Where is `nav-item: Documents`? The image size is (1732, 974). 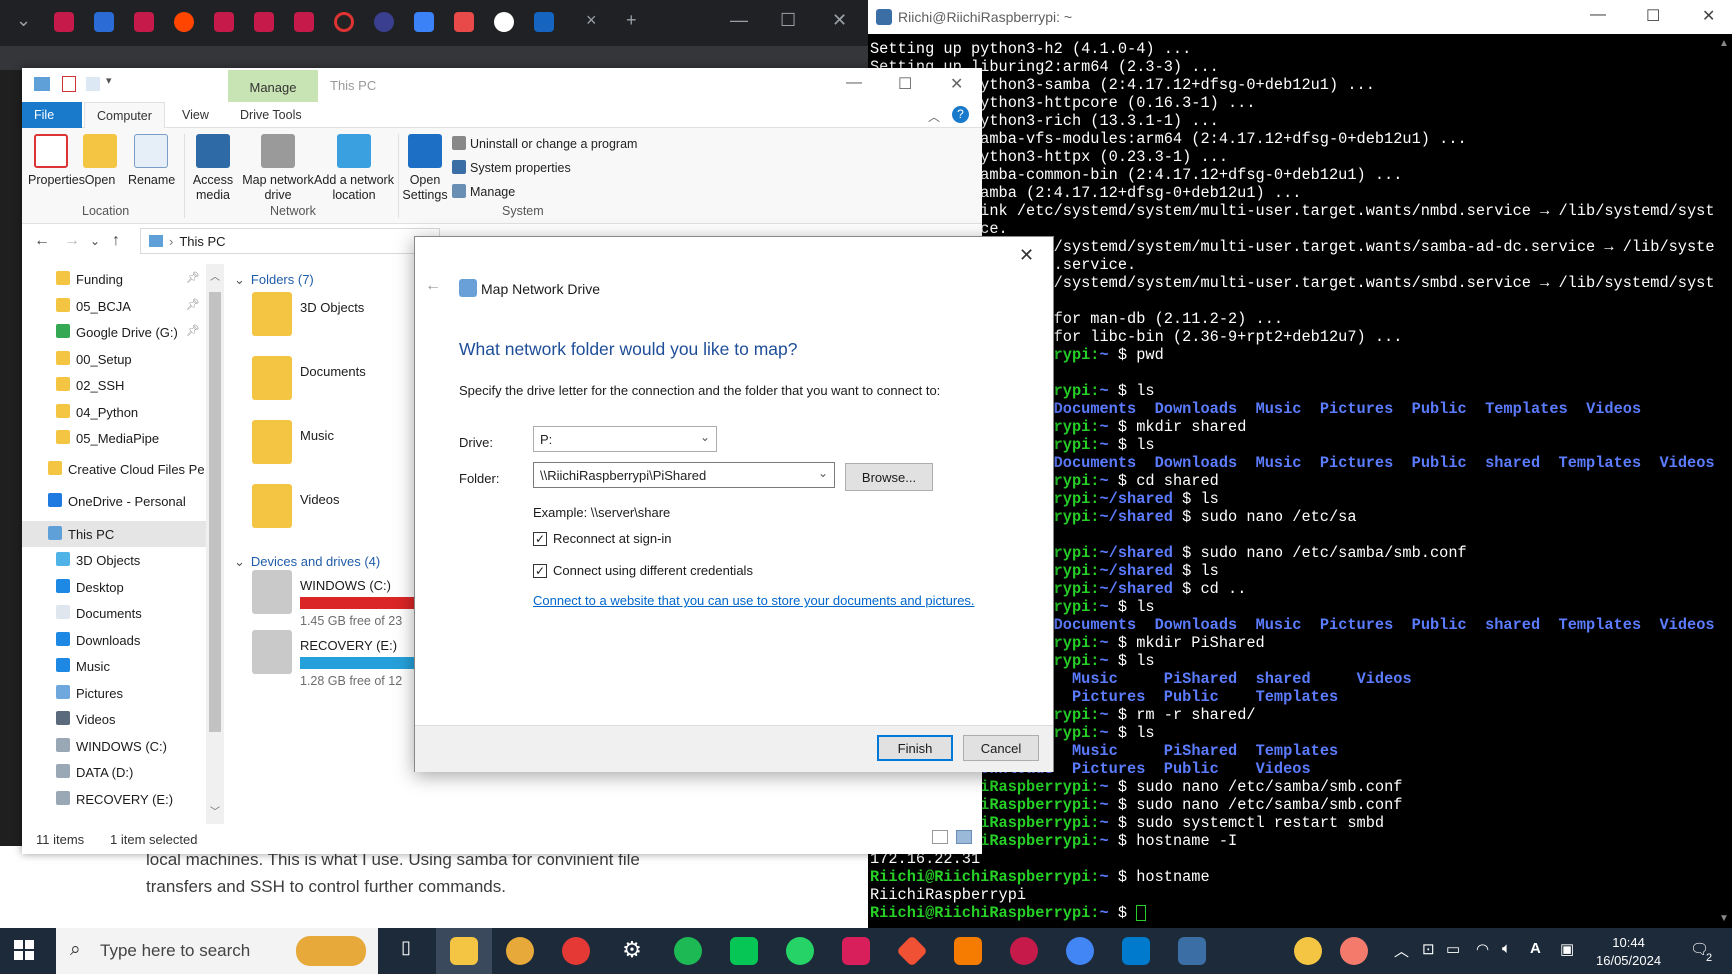
nav-item: Documents is located at coordinates (114, 613).